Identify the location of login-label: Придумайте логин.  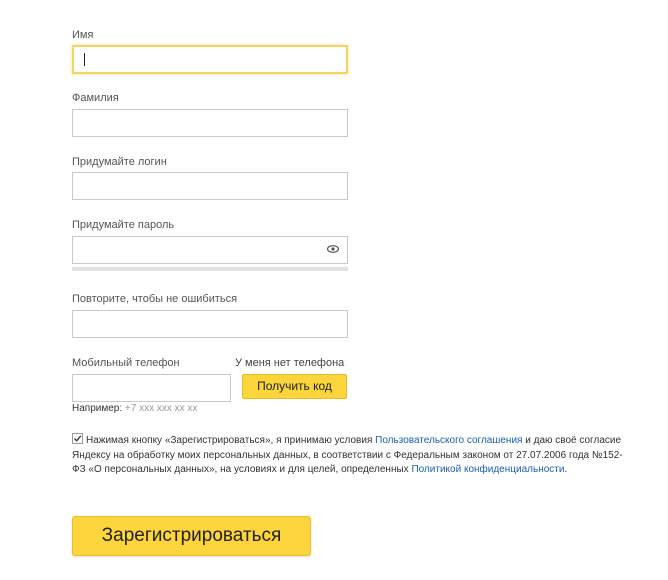
(119, 162).